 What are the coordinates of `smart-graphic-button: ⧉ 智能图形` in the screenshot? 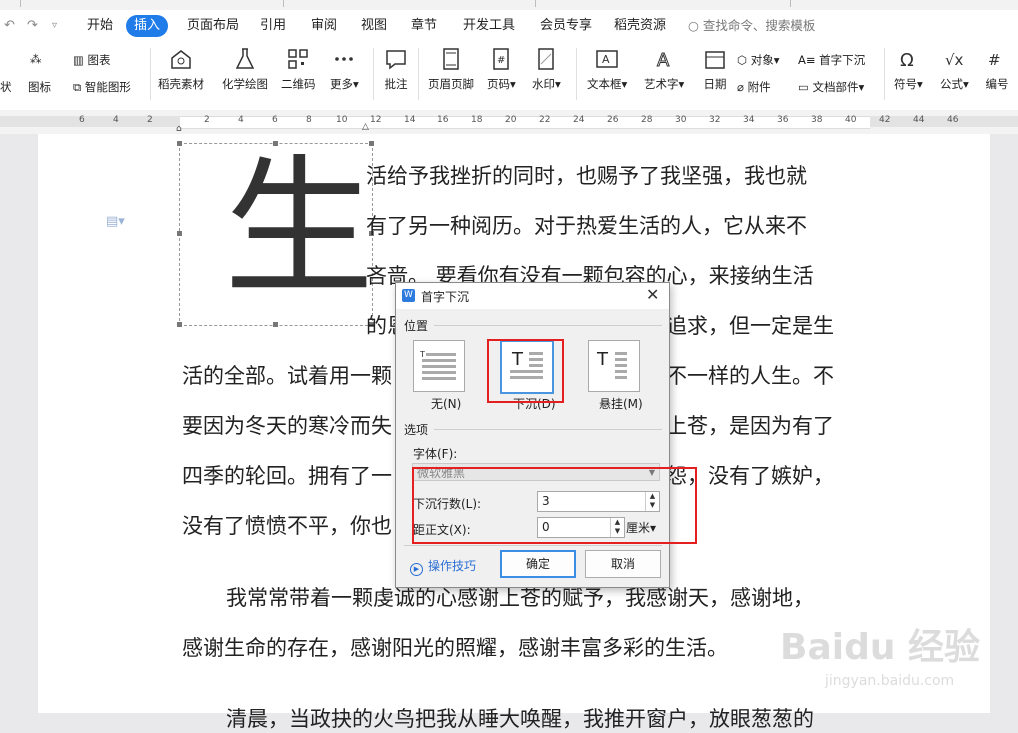 It's located at (102, 87).